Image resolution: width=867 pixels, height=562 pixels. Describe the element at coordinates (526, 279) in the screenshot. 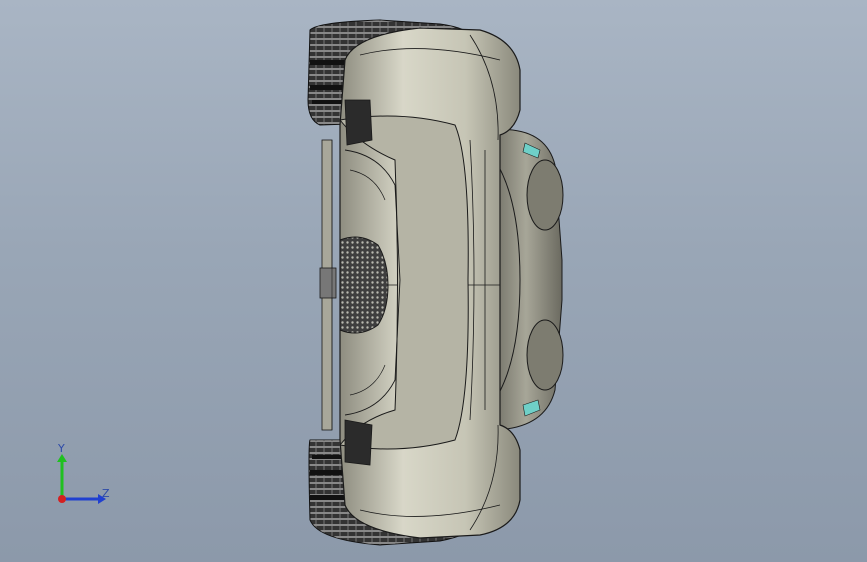

I see `rear-body` at that location.